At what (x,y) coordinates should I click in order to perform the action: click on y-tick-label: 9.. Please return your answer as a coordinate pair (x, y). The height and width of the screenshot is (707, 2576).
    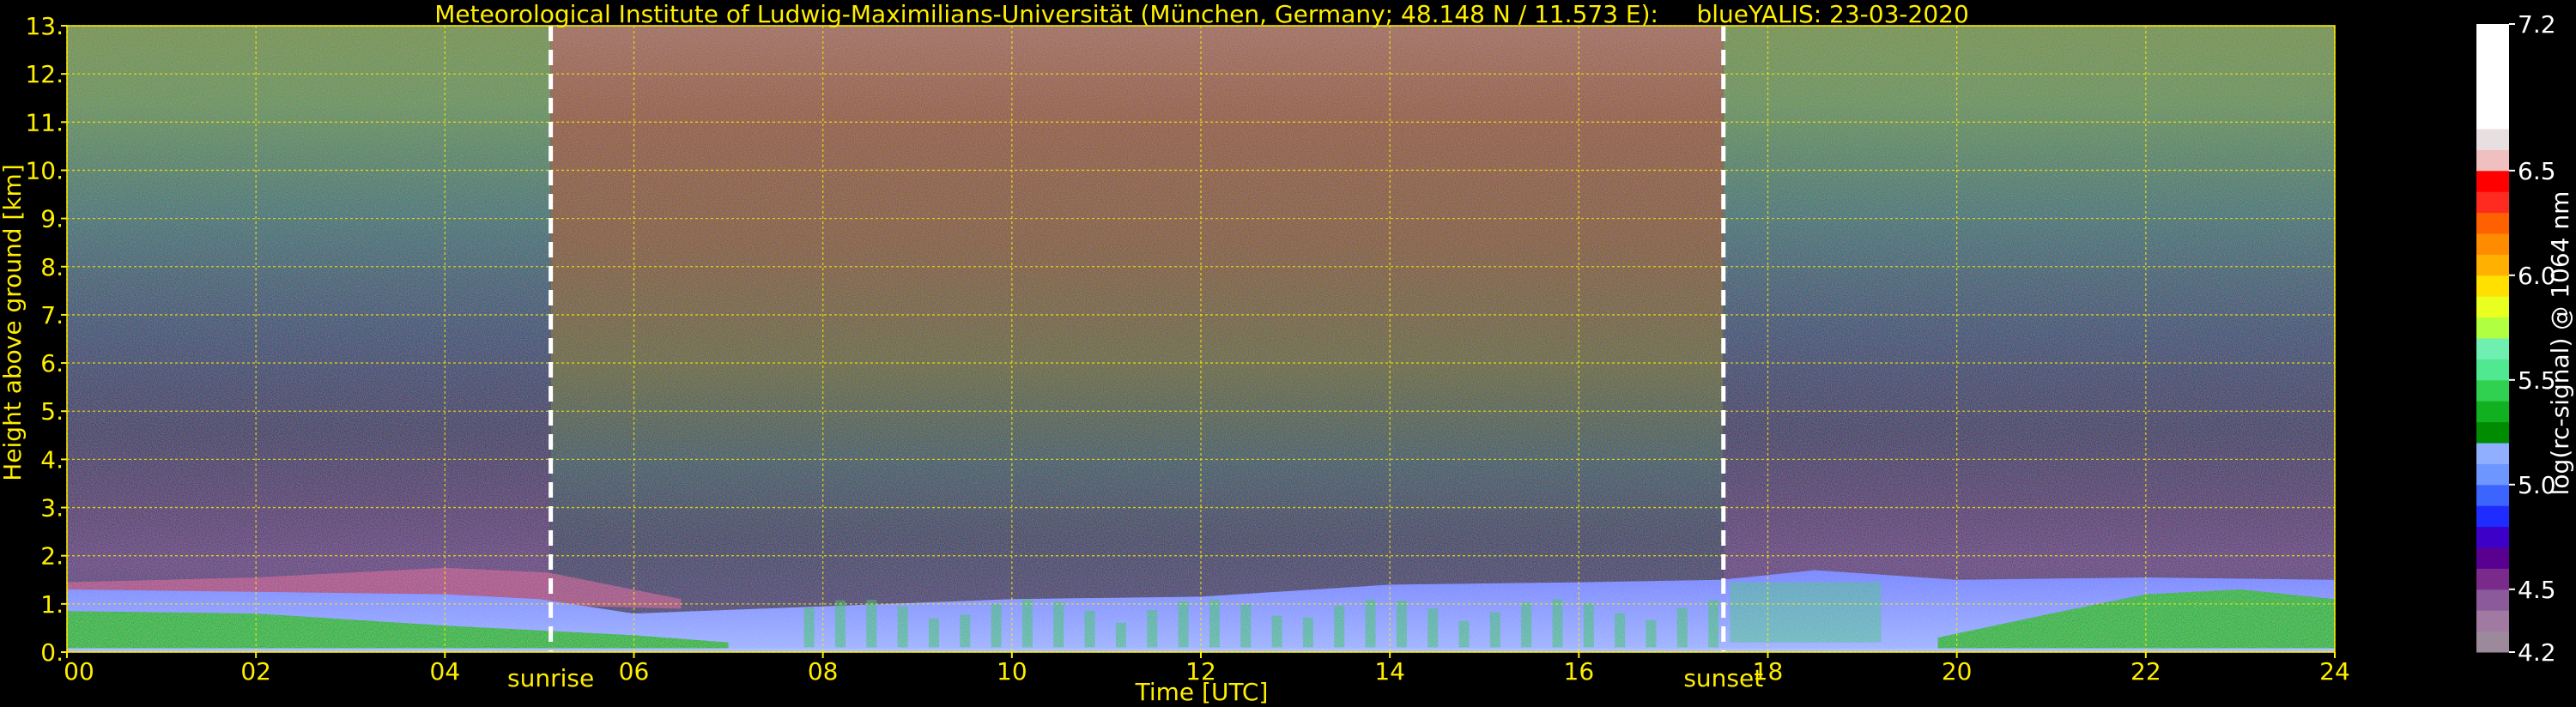
    Looking at the image, I should click on (52, 219).